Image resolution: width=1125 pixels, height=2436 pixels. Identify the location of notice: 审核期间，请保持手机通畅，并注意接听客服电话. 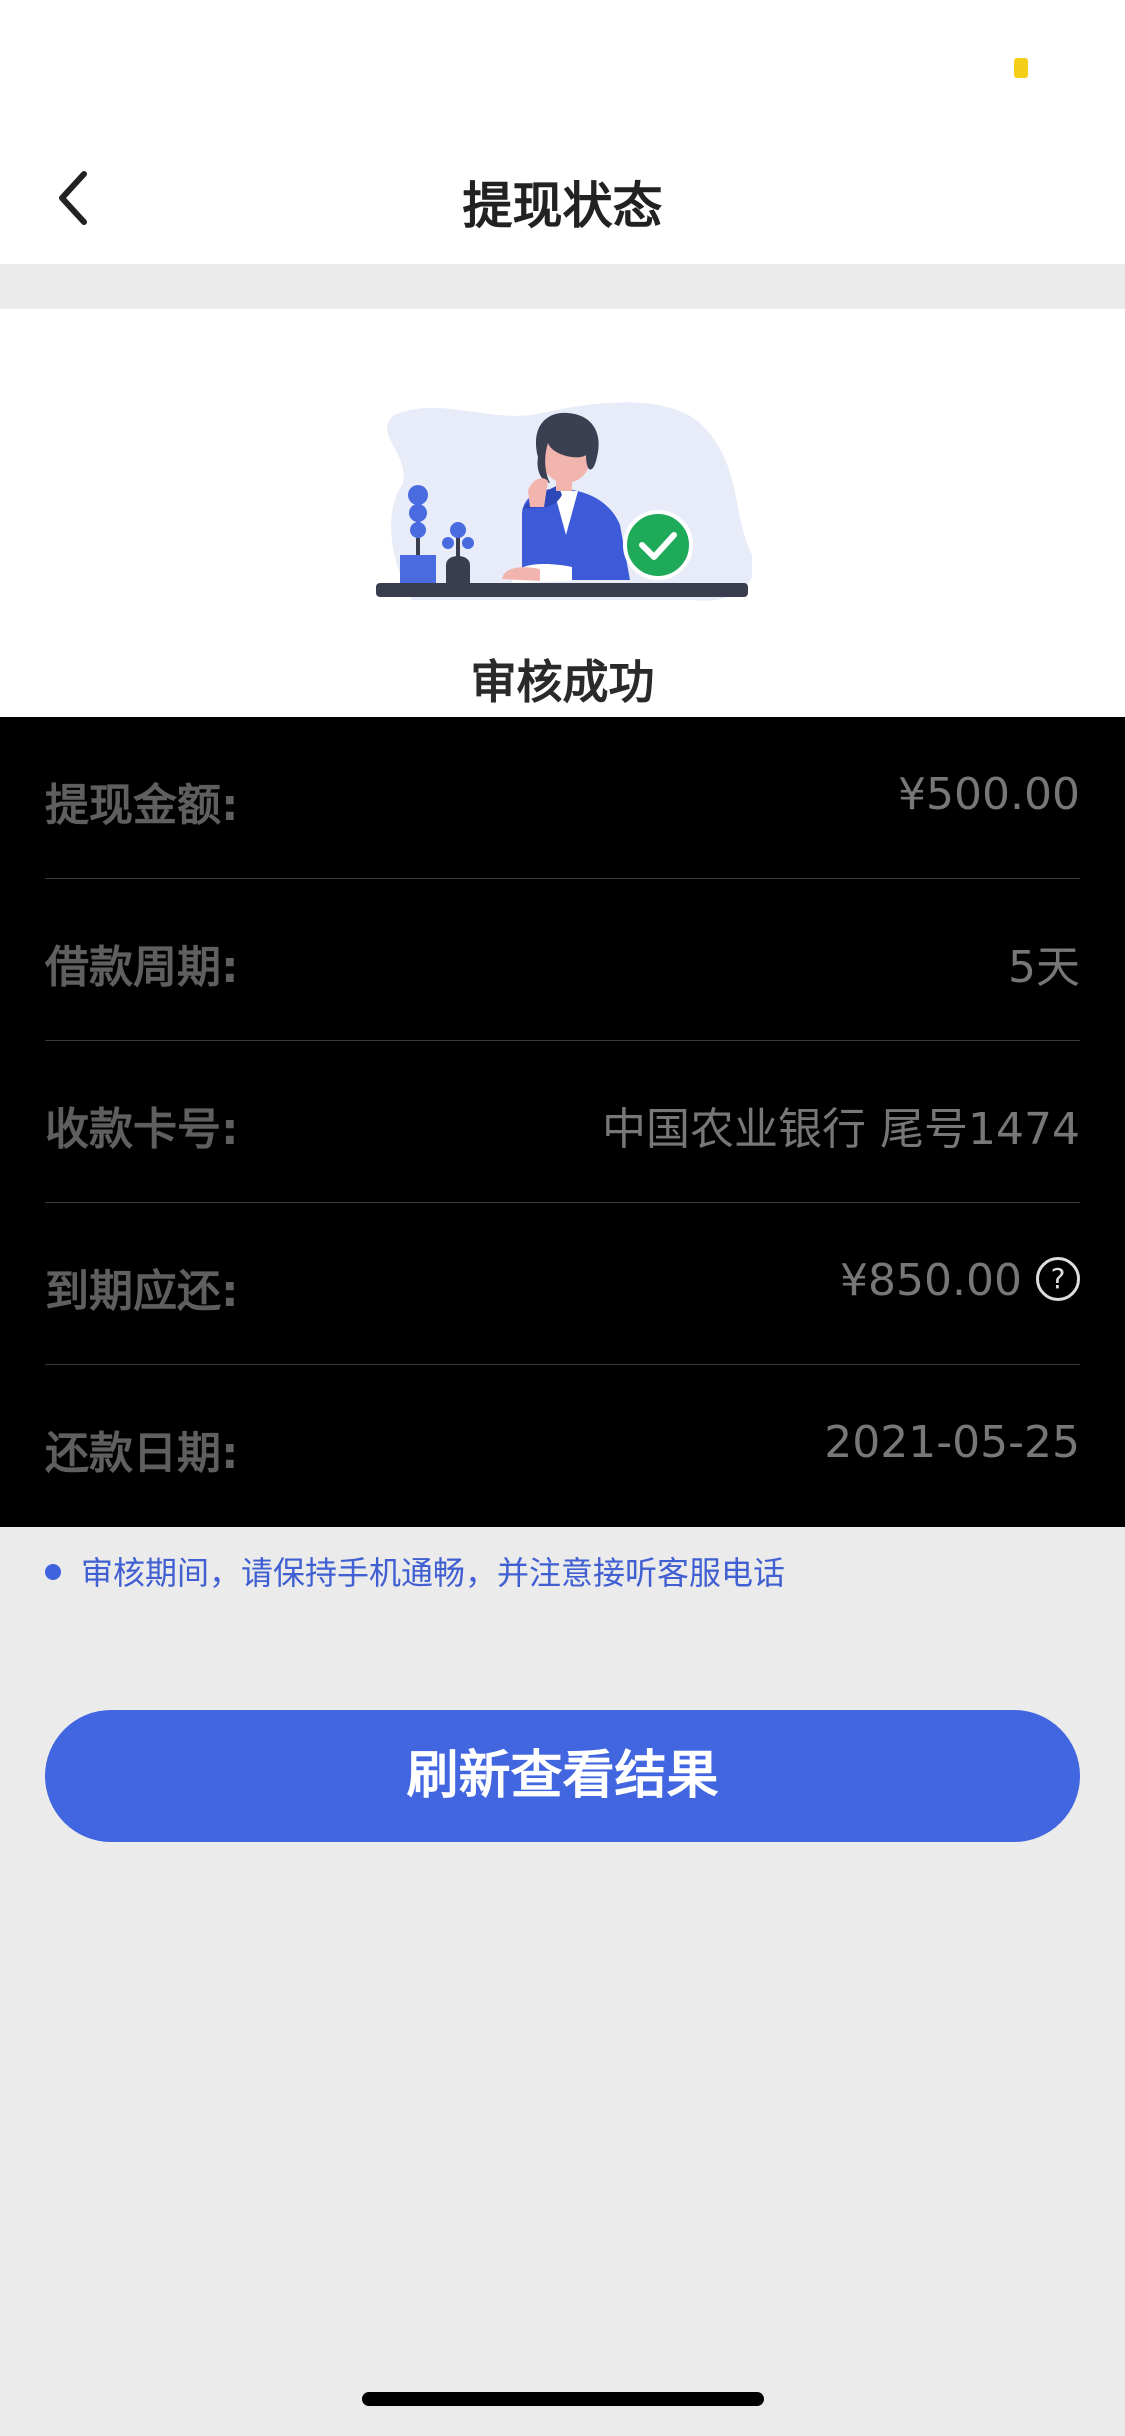
(415, 1571).